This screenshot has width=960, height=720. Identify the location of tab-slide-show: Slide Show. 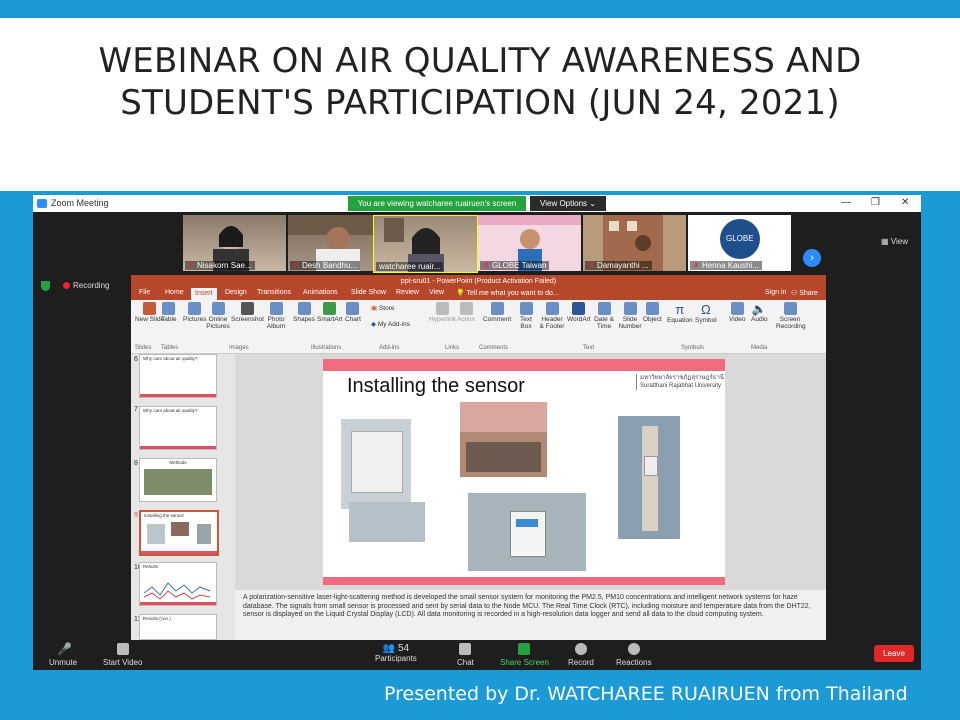
(368, 292).